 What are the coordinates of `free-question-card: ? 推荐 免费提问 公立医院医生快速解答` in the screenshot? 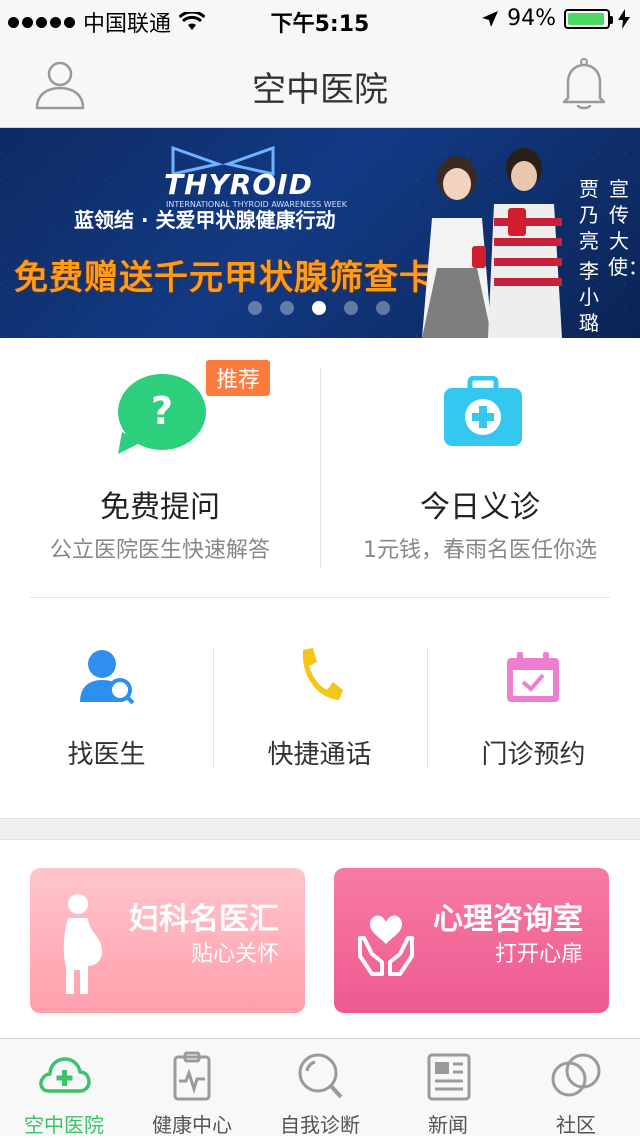 It's located at (160, 468).